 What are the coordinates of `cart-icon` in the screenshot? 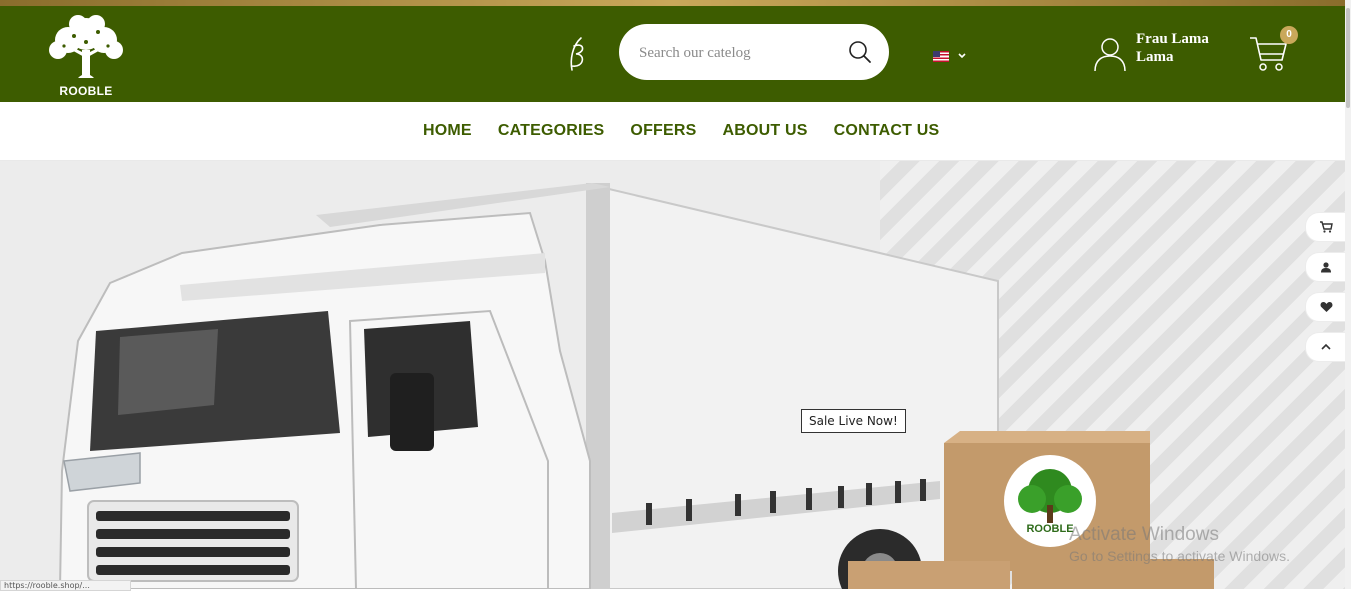 It's located at (1326, 227).